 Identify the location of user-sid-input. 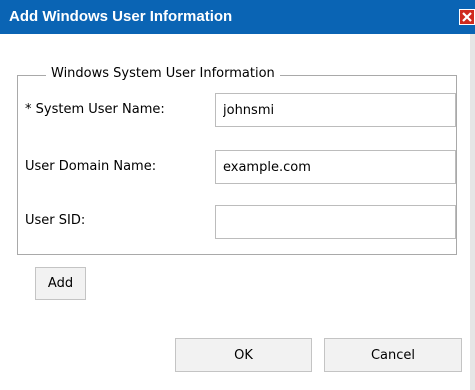
(335, 222).